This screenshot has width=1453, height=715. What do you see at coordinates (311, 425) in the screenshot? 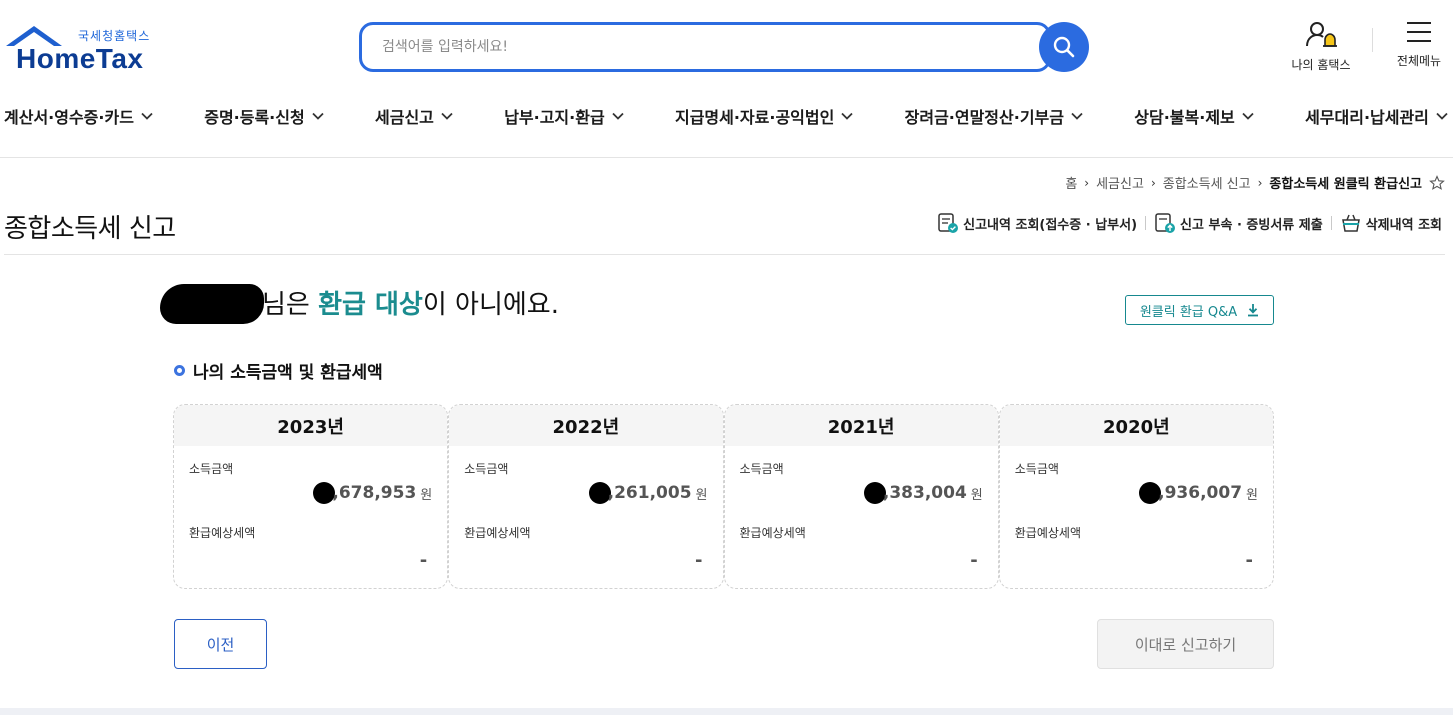
I see `year-label: 2023년` at bounding box center [311, 425].